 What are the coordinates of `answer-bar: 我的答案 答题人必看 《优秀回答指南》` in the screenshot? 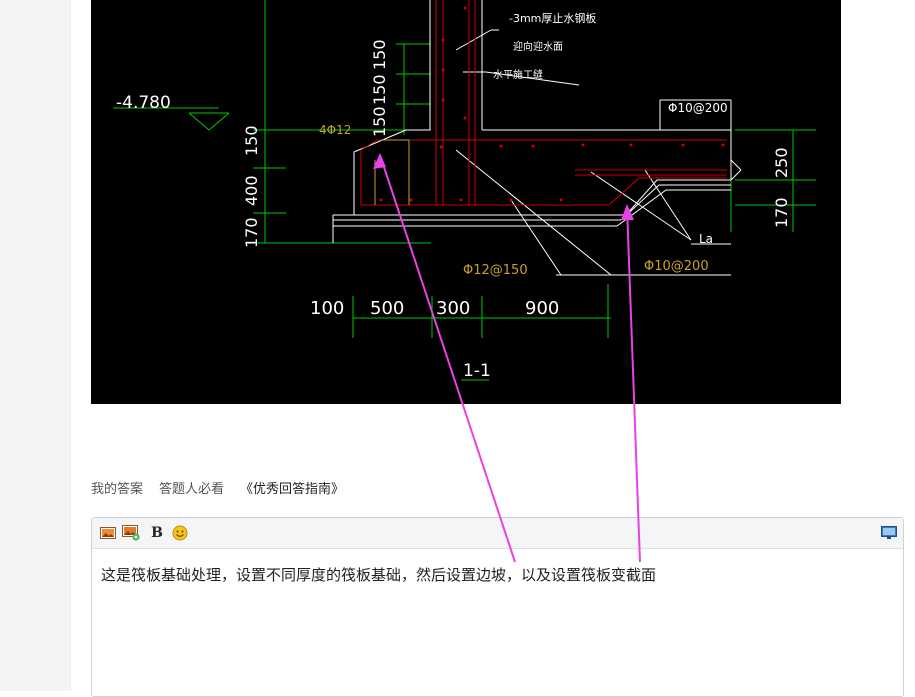 It's located at (217, 487).